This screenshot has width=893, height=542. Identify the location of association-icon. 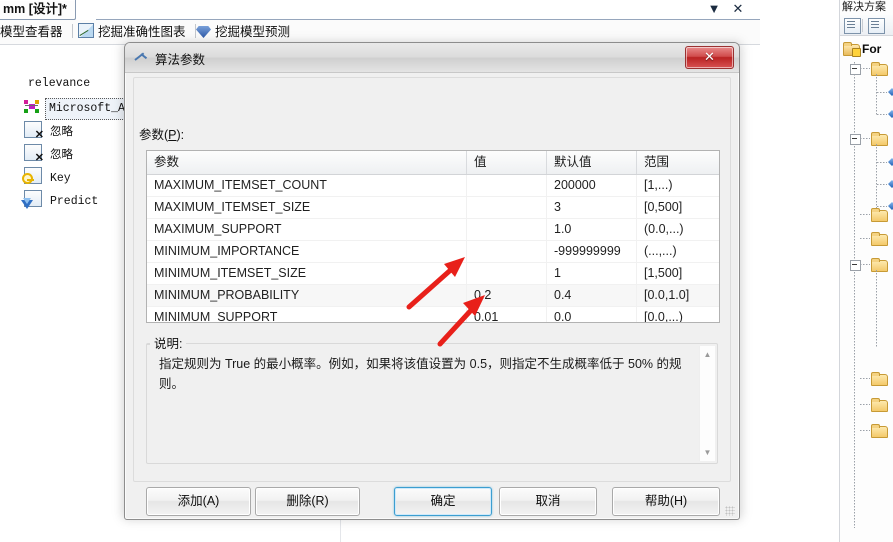
(32, 106).